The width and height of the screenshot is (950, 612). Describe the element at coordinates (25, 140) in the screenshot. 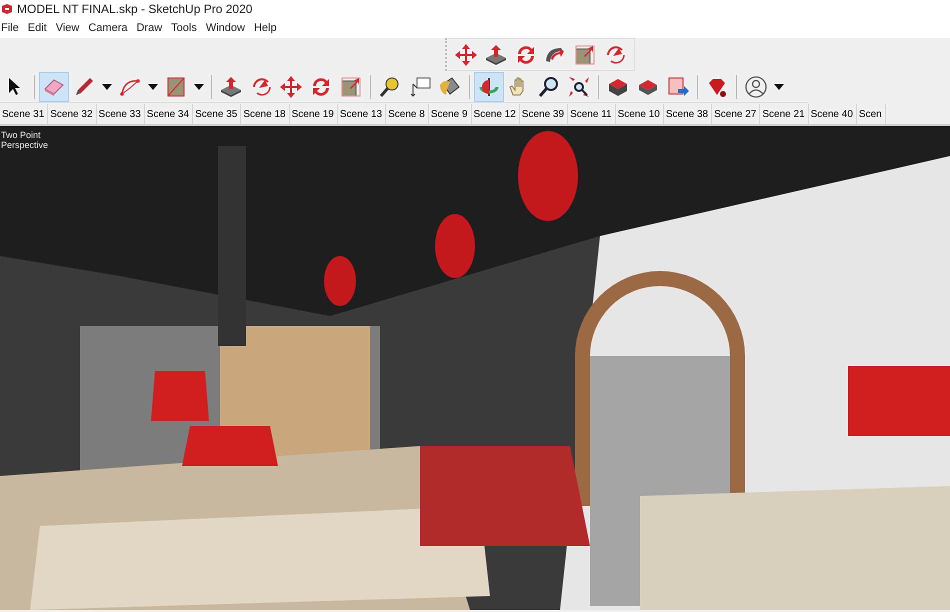

I see `camera-label: Two Point Perspective` at that location.